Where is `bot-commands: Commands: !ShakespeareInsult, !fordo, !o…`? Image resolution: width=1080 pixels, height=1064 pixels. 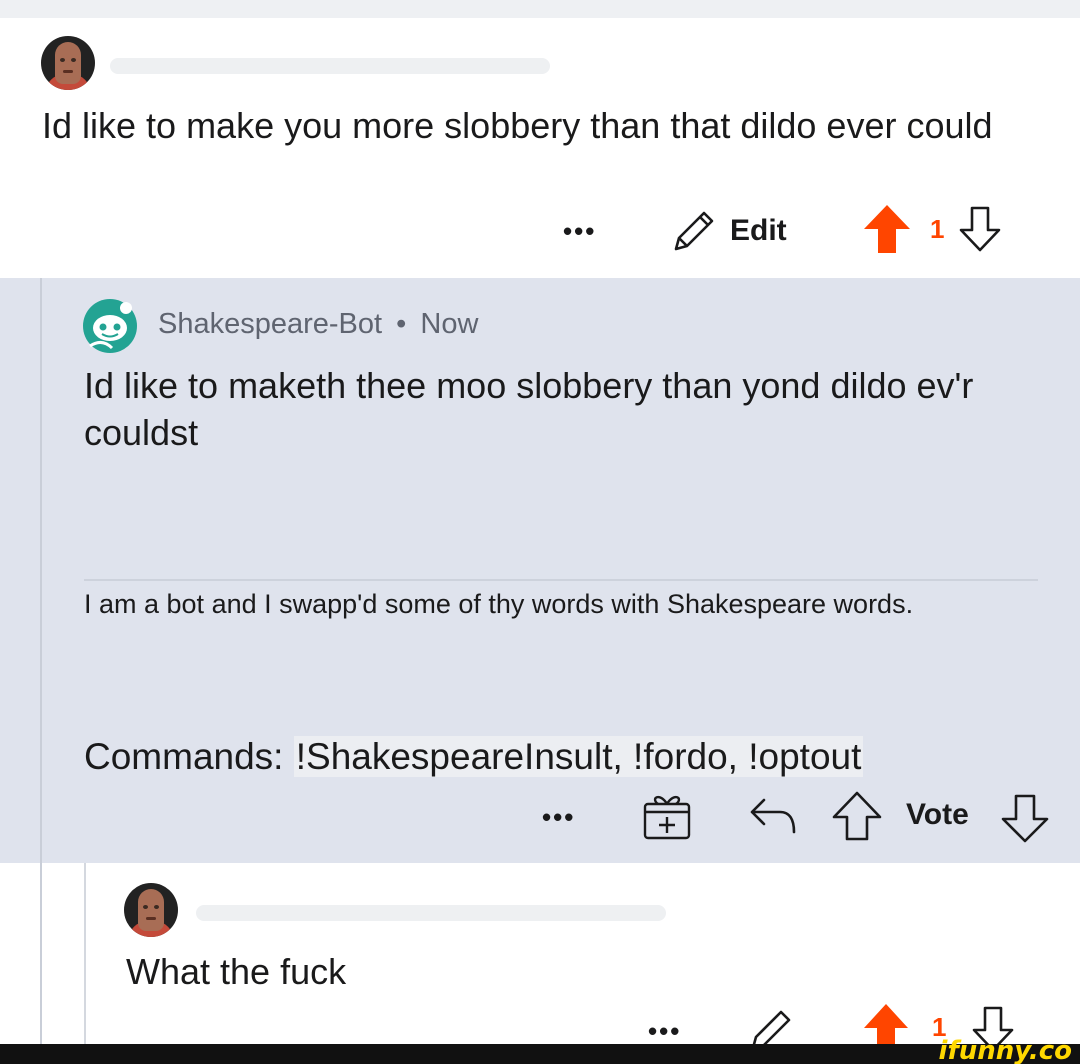
bot-commands: Commands: !ShakespeareInsult, !fordo, !o… is located at coordinates (474, 757).